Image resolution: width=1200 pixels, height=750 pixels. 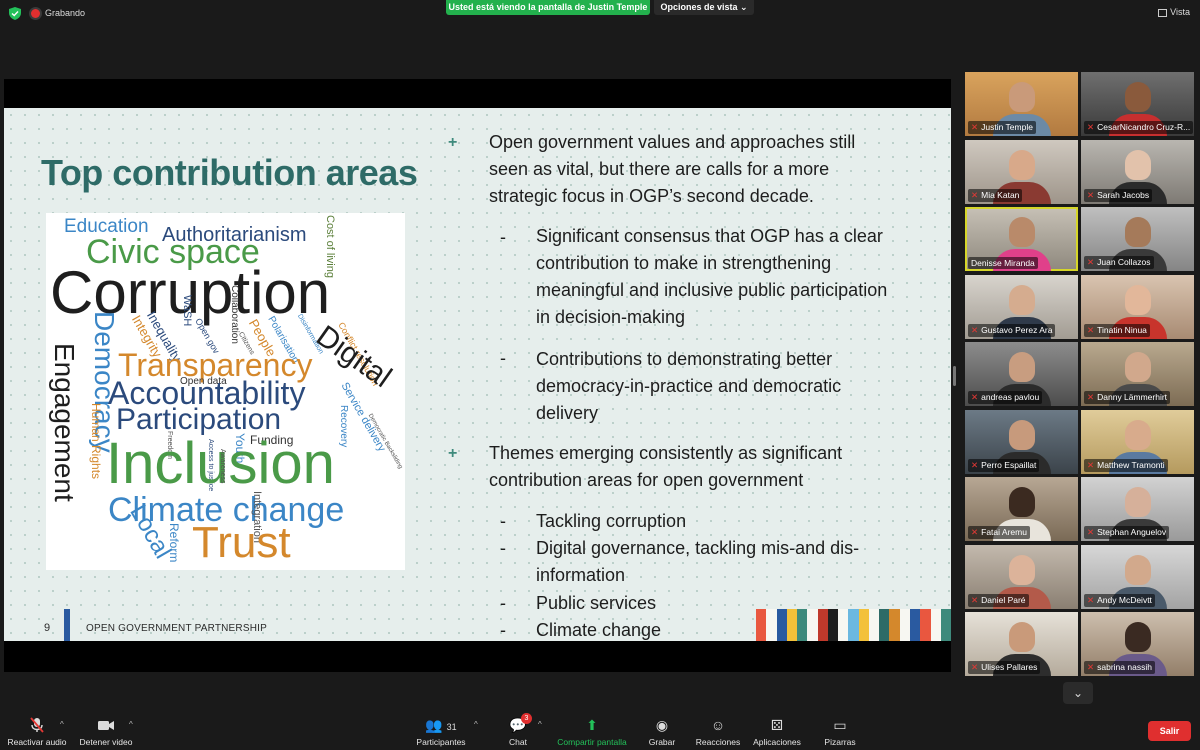 What do you see at coordinates (1137, 509) in the screenshot?
I see `participant-tile: ✕ Stephan Anguelov` at bounding box center [1137, 509].